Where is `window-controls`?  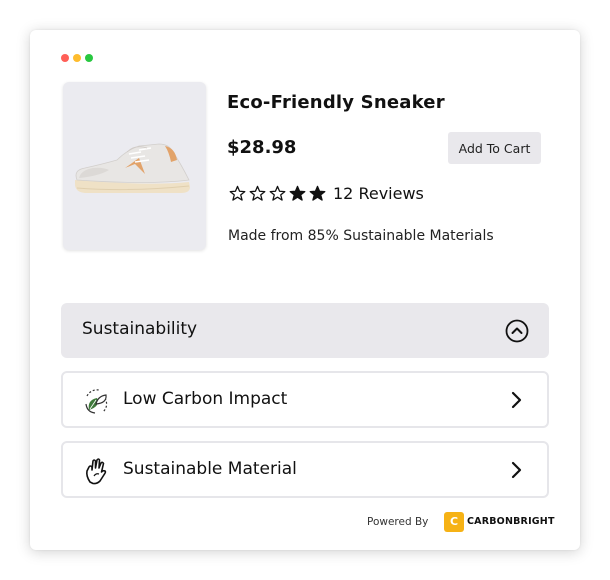
window-controls is located at coordinates (77, 58).